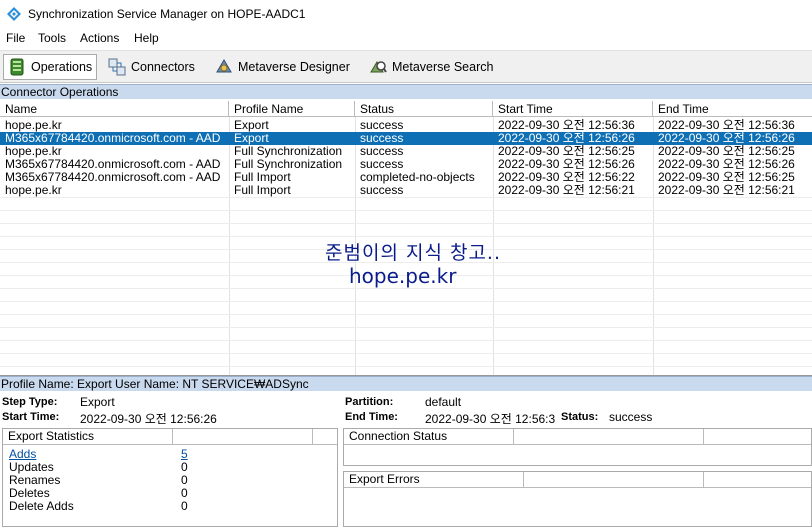  I want to click on watermark-line1: 준범이의 지식 창고.., so click(413, 253).